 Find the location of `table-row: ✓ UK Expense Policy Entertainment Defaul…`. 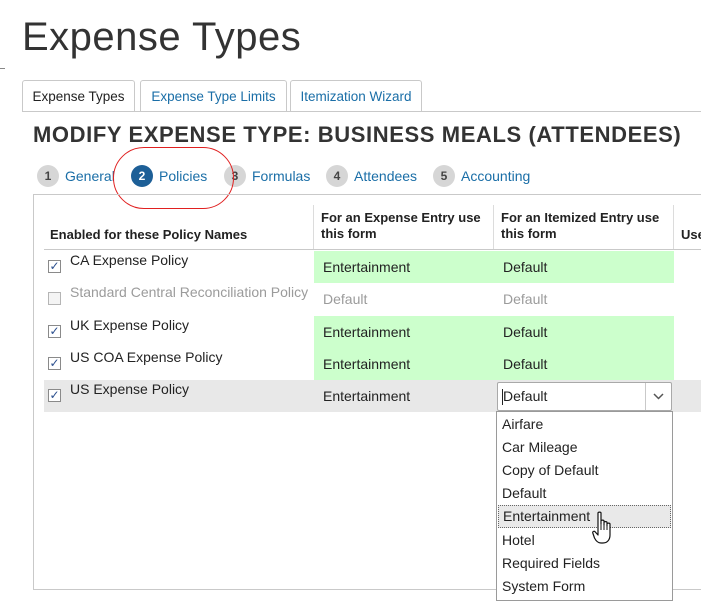

table-row: ✓ UK Expense Policy Entertainment Defaul… is located at coordinates (372, 332).